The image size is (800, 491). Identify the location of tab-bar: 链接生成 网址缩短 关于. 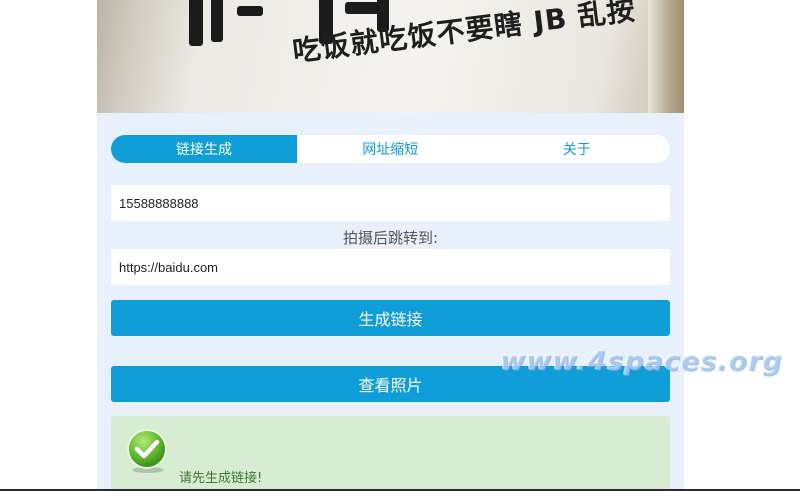
(390, 149).